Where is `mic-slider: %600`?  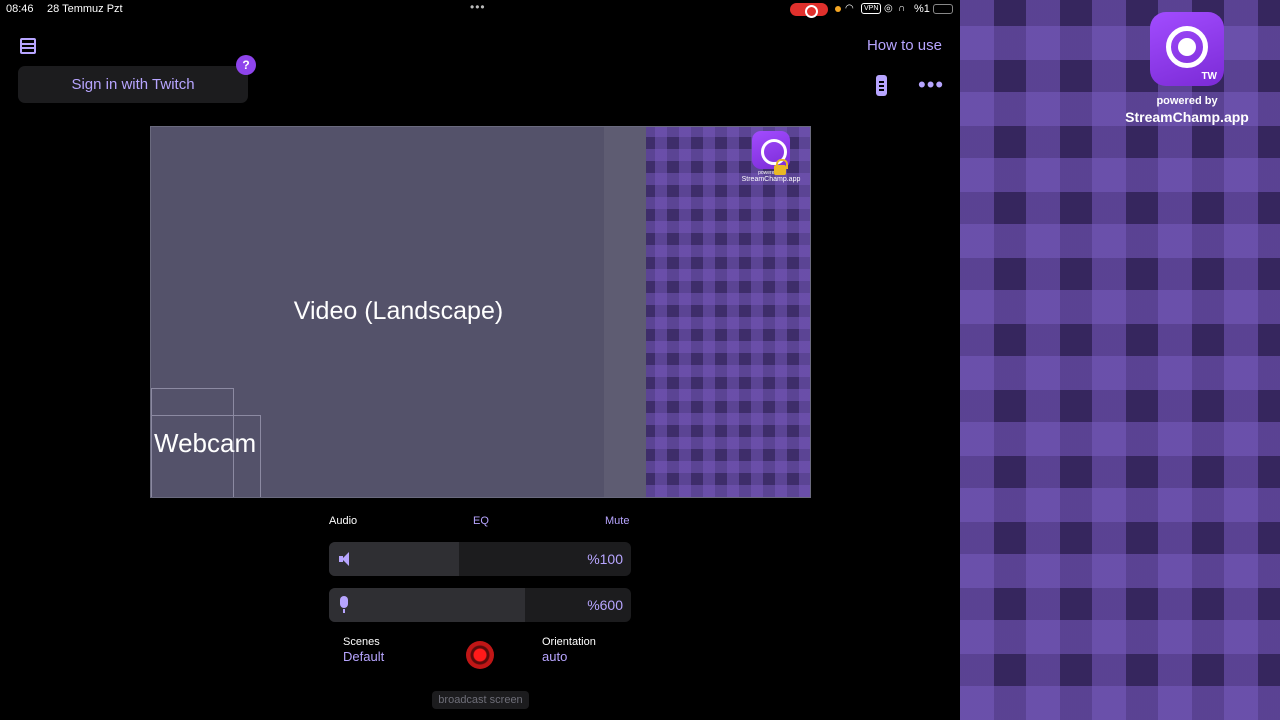
mic-slider: %600 is located at coordinates (480, 605).